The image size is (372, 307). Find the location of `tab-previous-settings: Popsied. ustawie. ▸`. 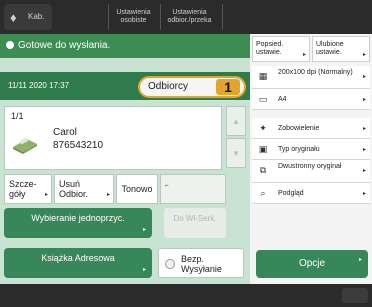

tab-previous-settings: Popsied. ustawie. ▸ is located at coordinates (281, 49).